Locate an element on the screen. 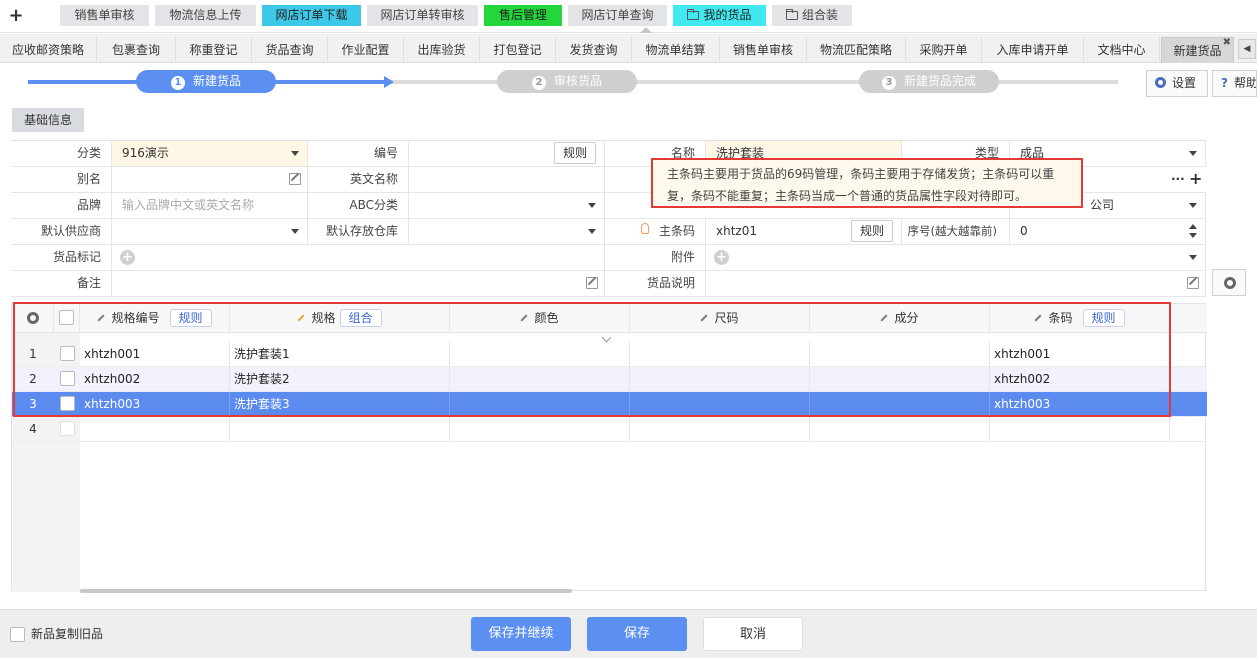 The width and height of the screenshot is (1257, 658). save-continue-button: 保存并继续 is located at coordinates (521, 634).